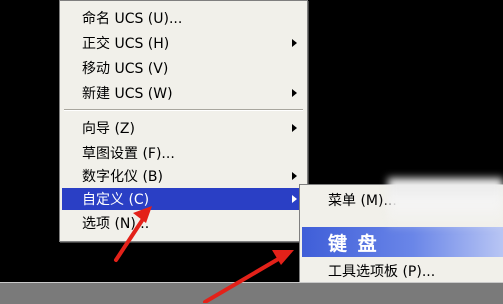 The image size is (503, 304). Describe the element at coordinates (125, 69) in the screenshot. I see `menu-item-label: 移动 UCS (V)` at that location.